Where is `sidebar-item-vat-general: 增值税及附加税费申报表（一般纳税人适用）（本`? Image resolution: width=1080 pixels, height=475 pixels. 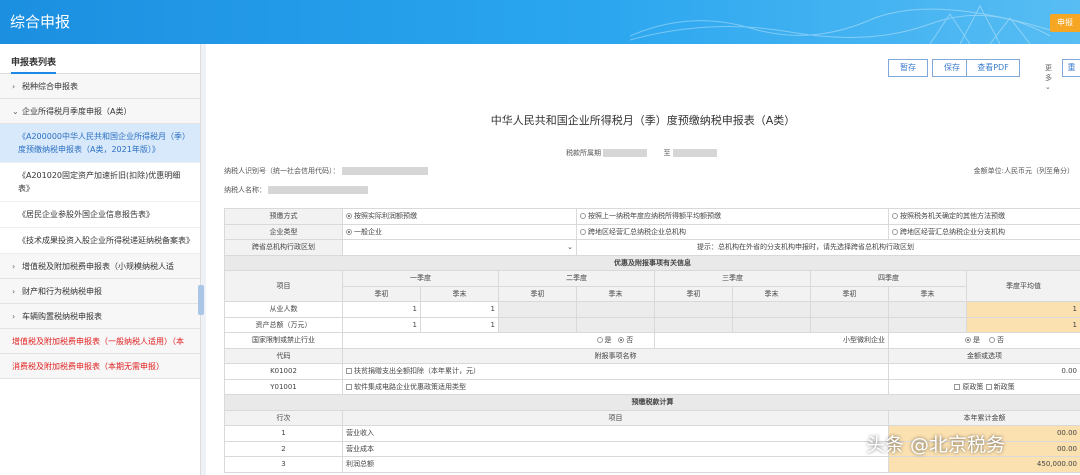 sidebar-item-vat-general: 增值税及附加税费申报表（一般纳税人适用）（本 is located at coordinates (100, 341).